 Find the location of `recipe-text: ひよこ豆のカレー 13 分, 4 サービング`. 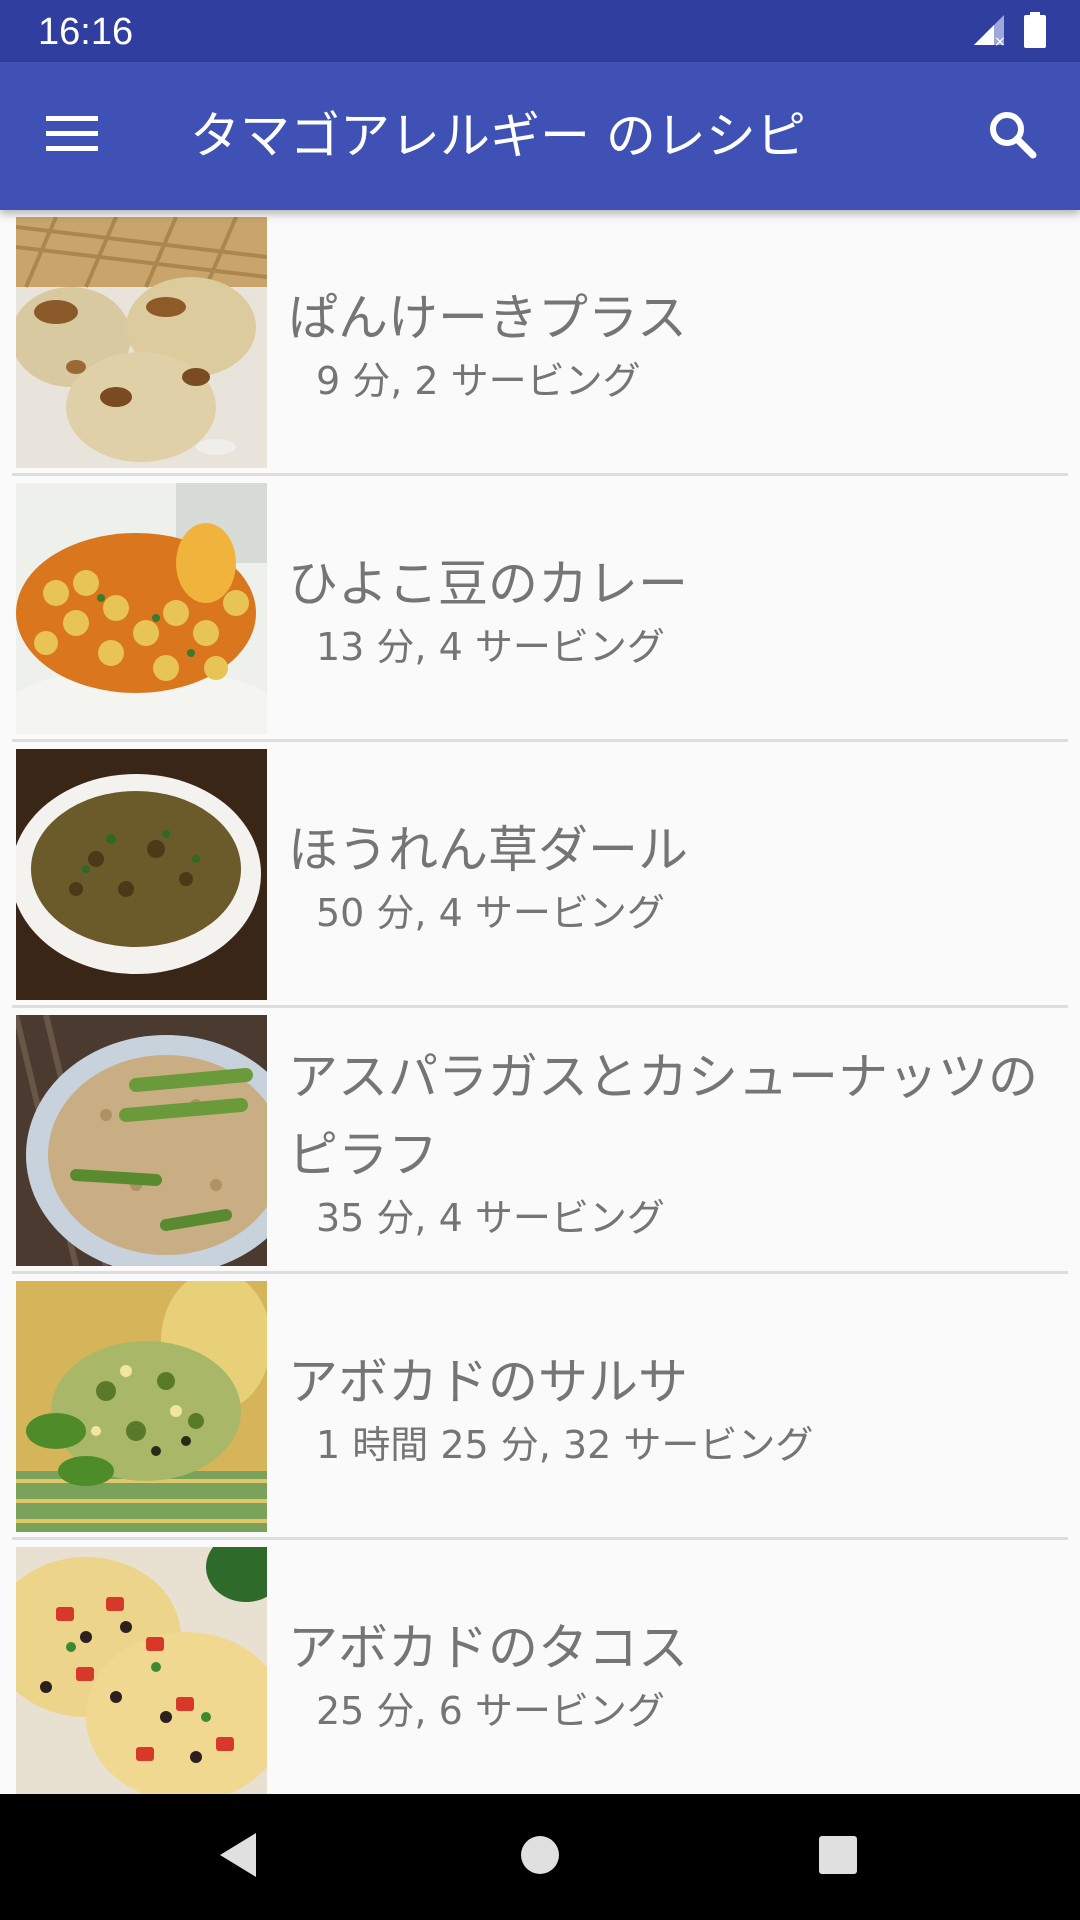

recipe-text: ひよこ豆のカレー 13 分, 4 サービング is located at coordinates (668, 607).